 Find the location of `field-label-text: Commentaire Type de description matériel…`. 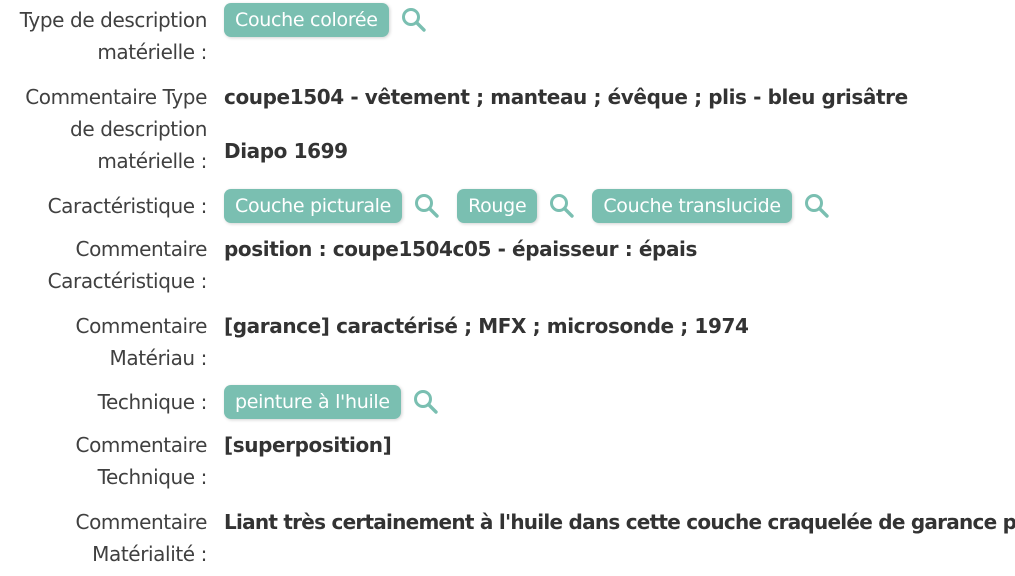

field-label-text: Commentaire Type de description matériel… is located at coordinates (116, 129).